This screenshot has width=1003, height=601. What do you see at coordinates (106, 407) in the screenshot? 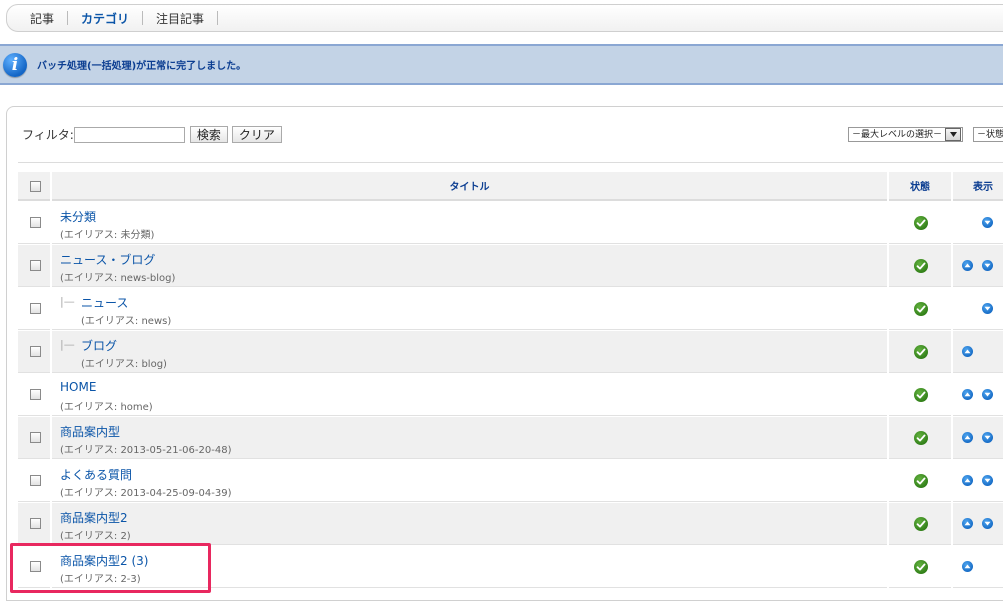
I see `category-alias: (エイリアス: home)` at bounding box center [106, 407].